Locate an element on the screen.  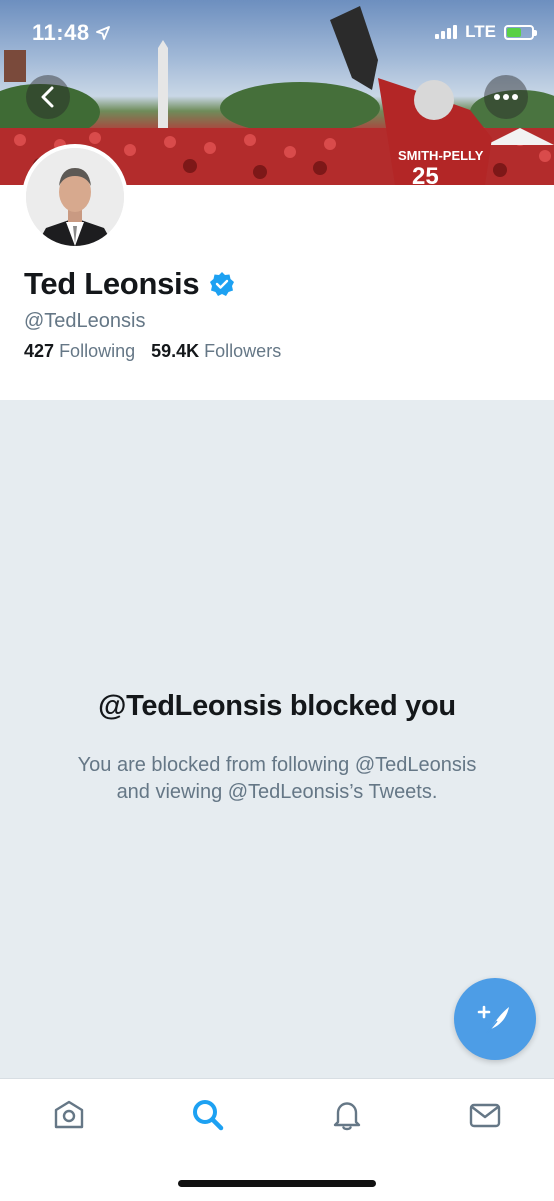
banner-jersey-text: SMITH-PELLY is located at coordinates (441, 155).